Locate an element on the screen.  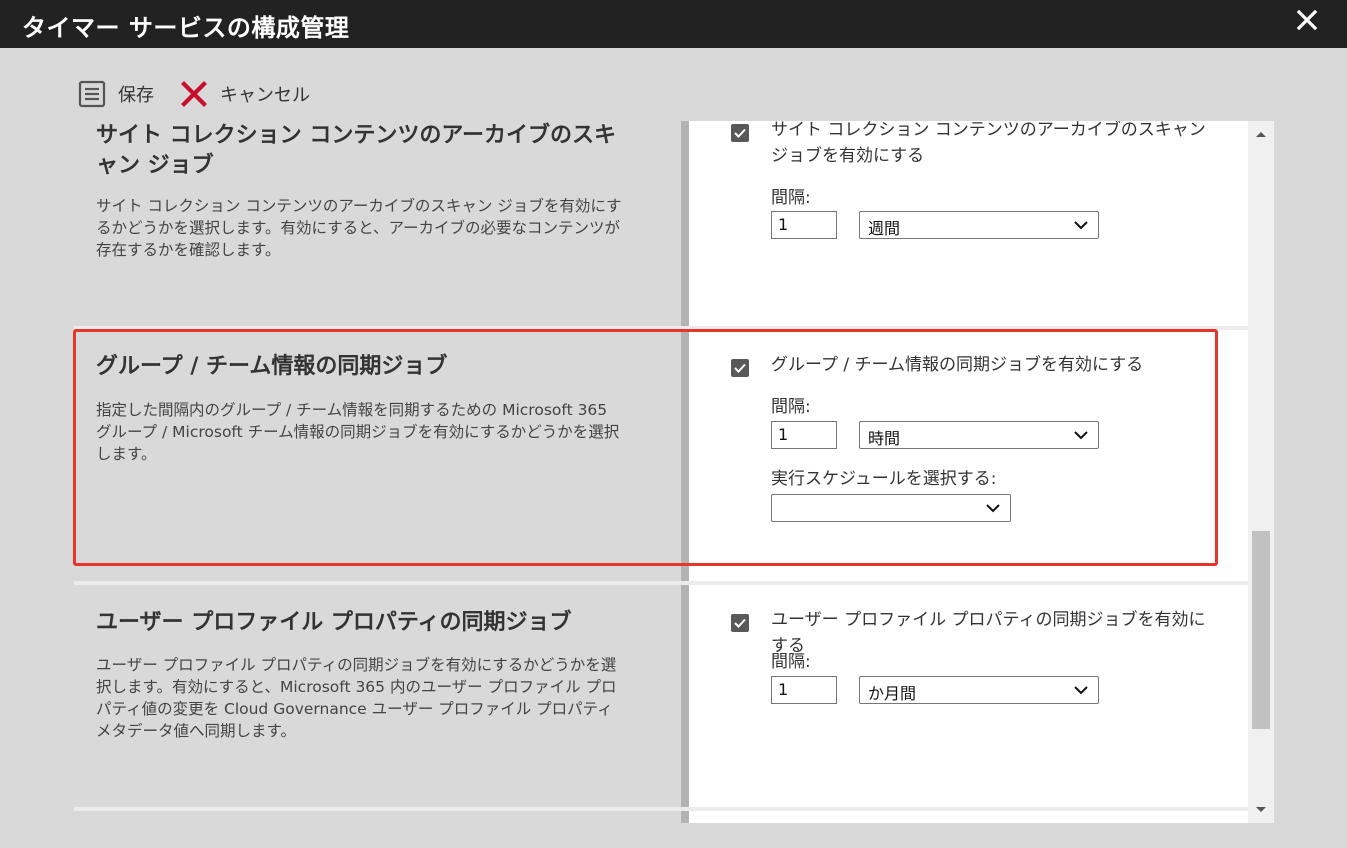
close-icon is located at coordinates (1307, 20).